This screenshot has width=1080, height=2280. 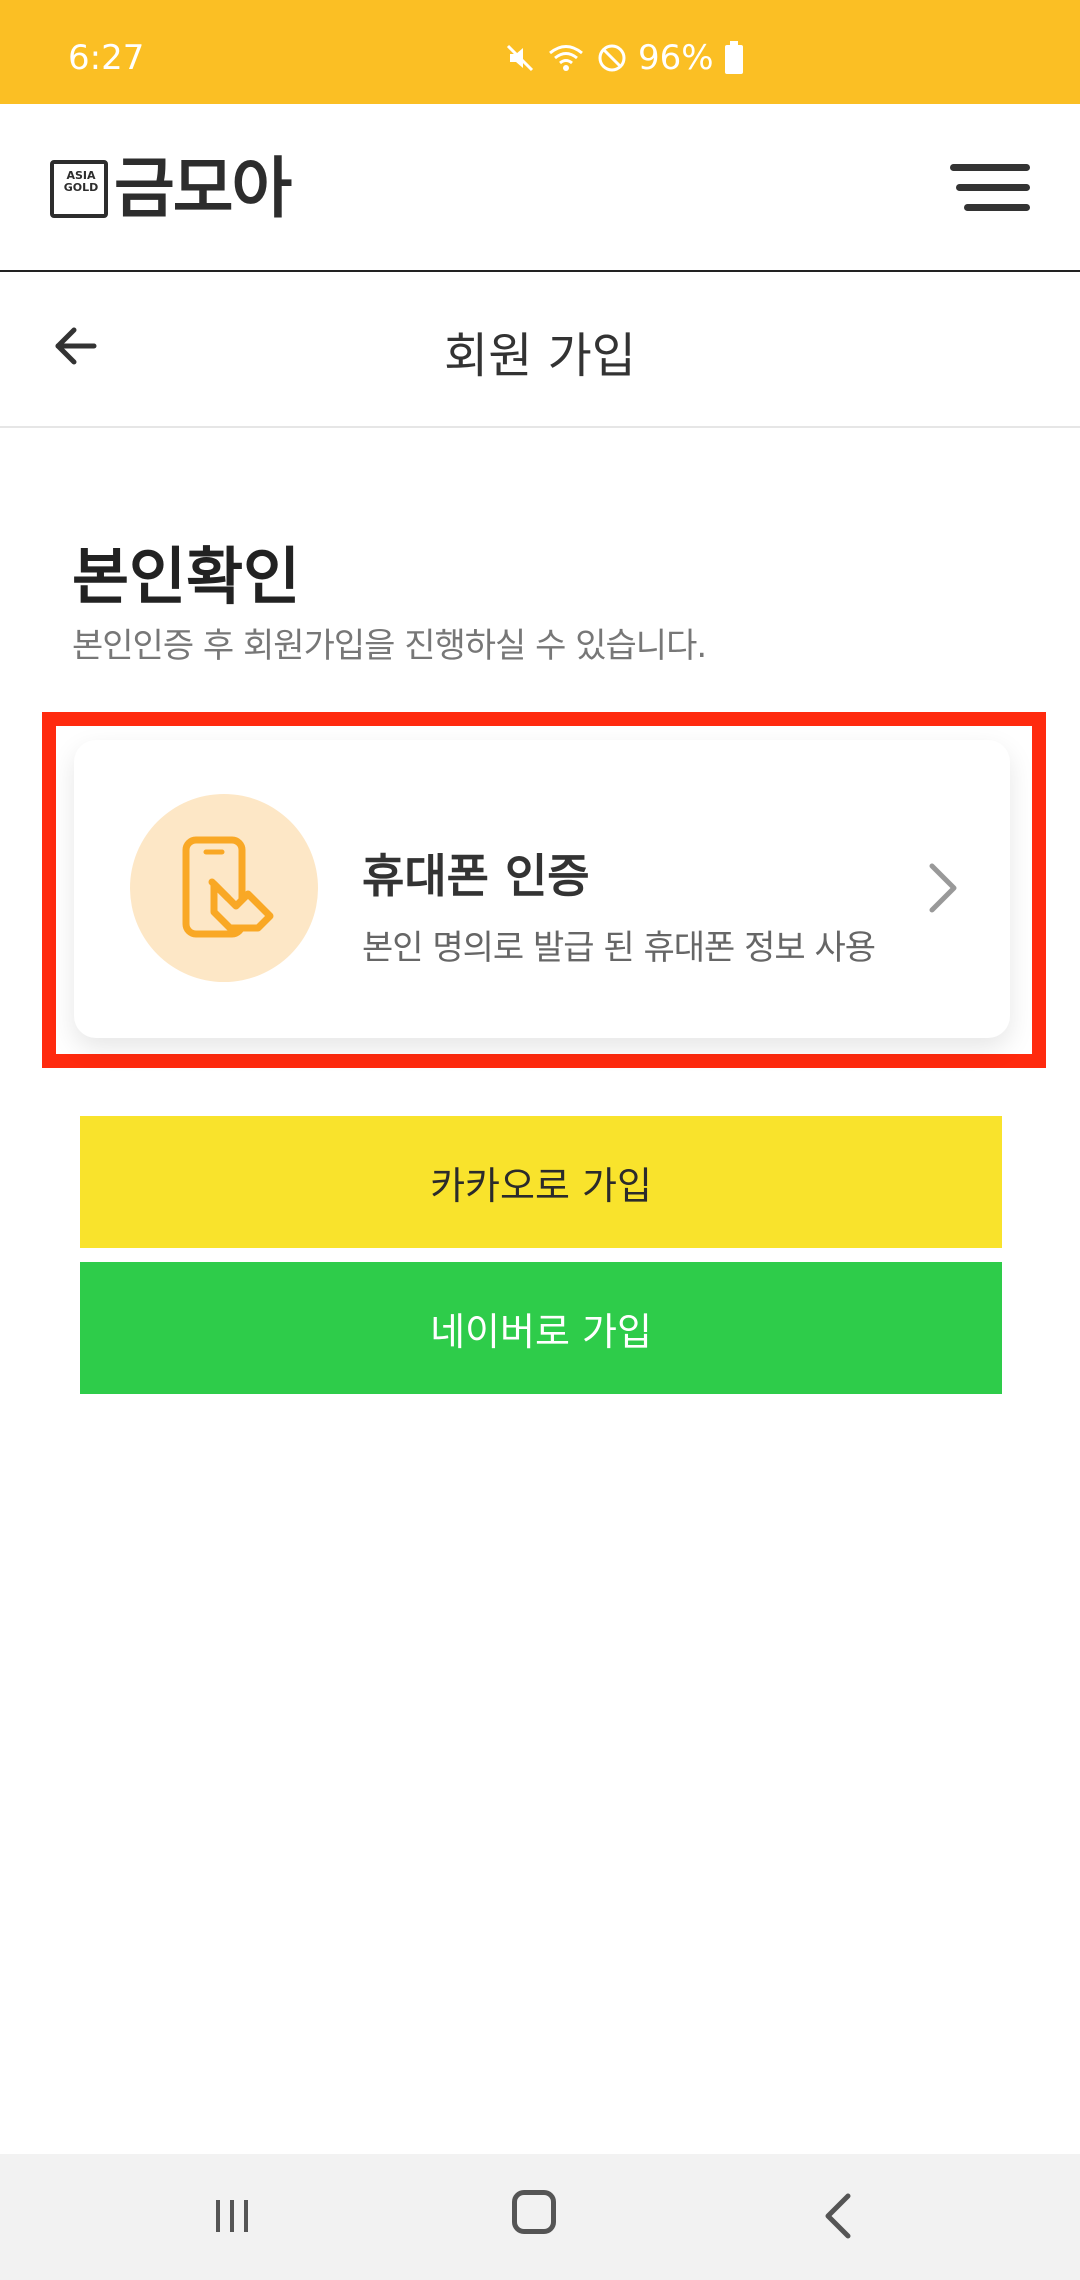 I want to click on page-header: 회원 가입, so click(x=540, y=350).